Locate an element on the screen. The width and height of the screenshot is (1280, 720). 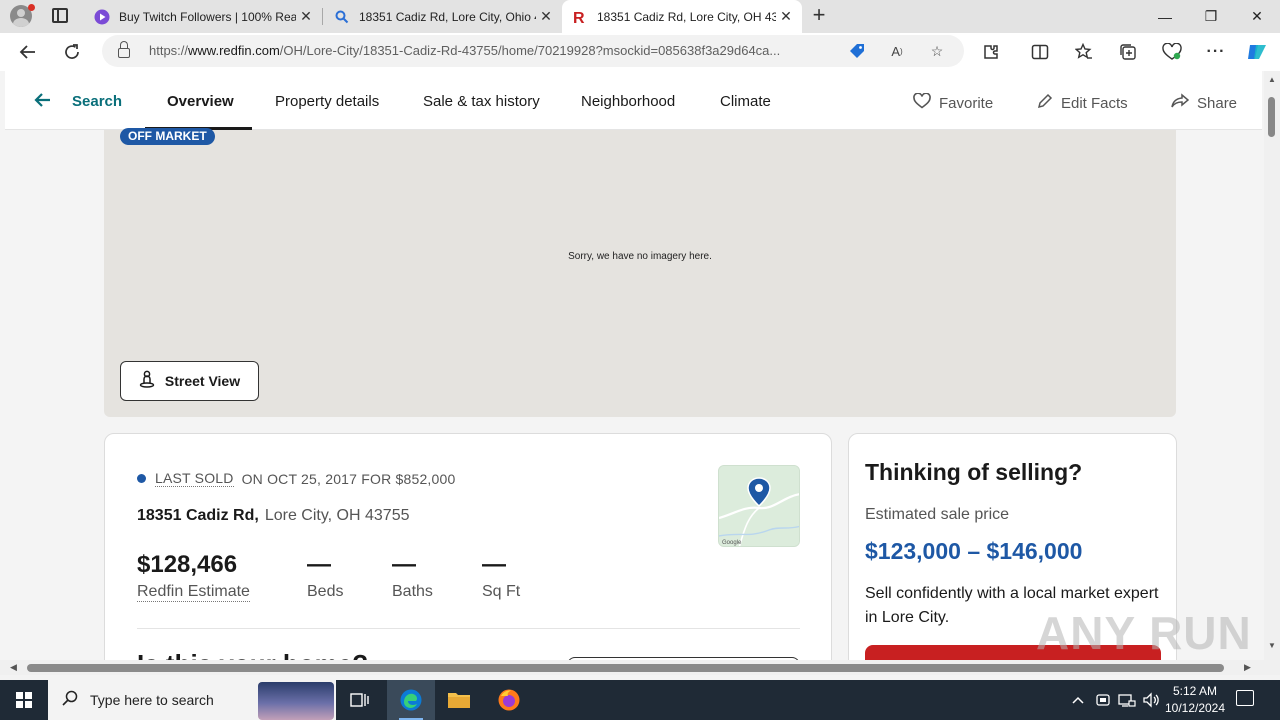
network-icon is located at coordinates (1127, 700).